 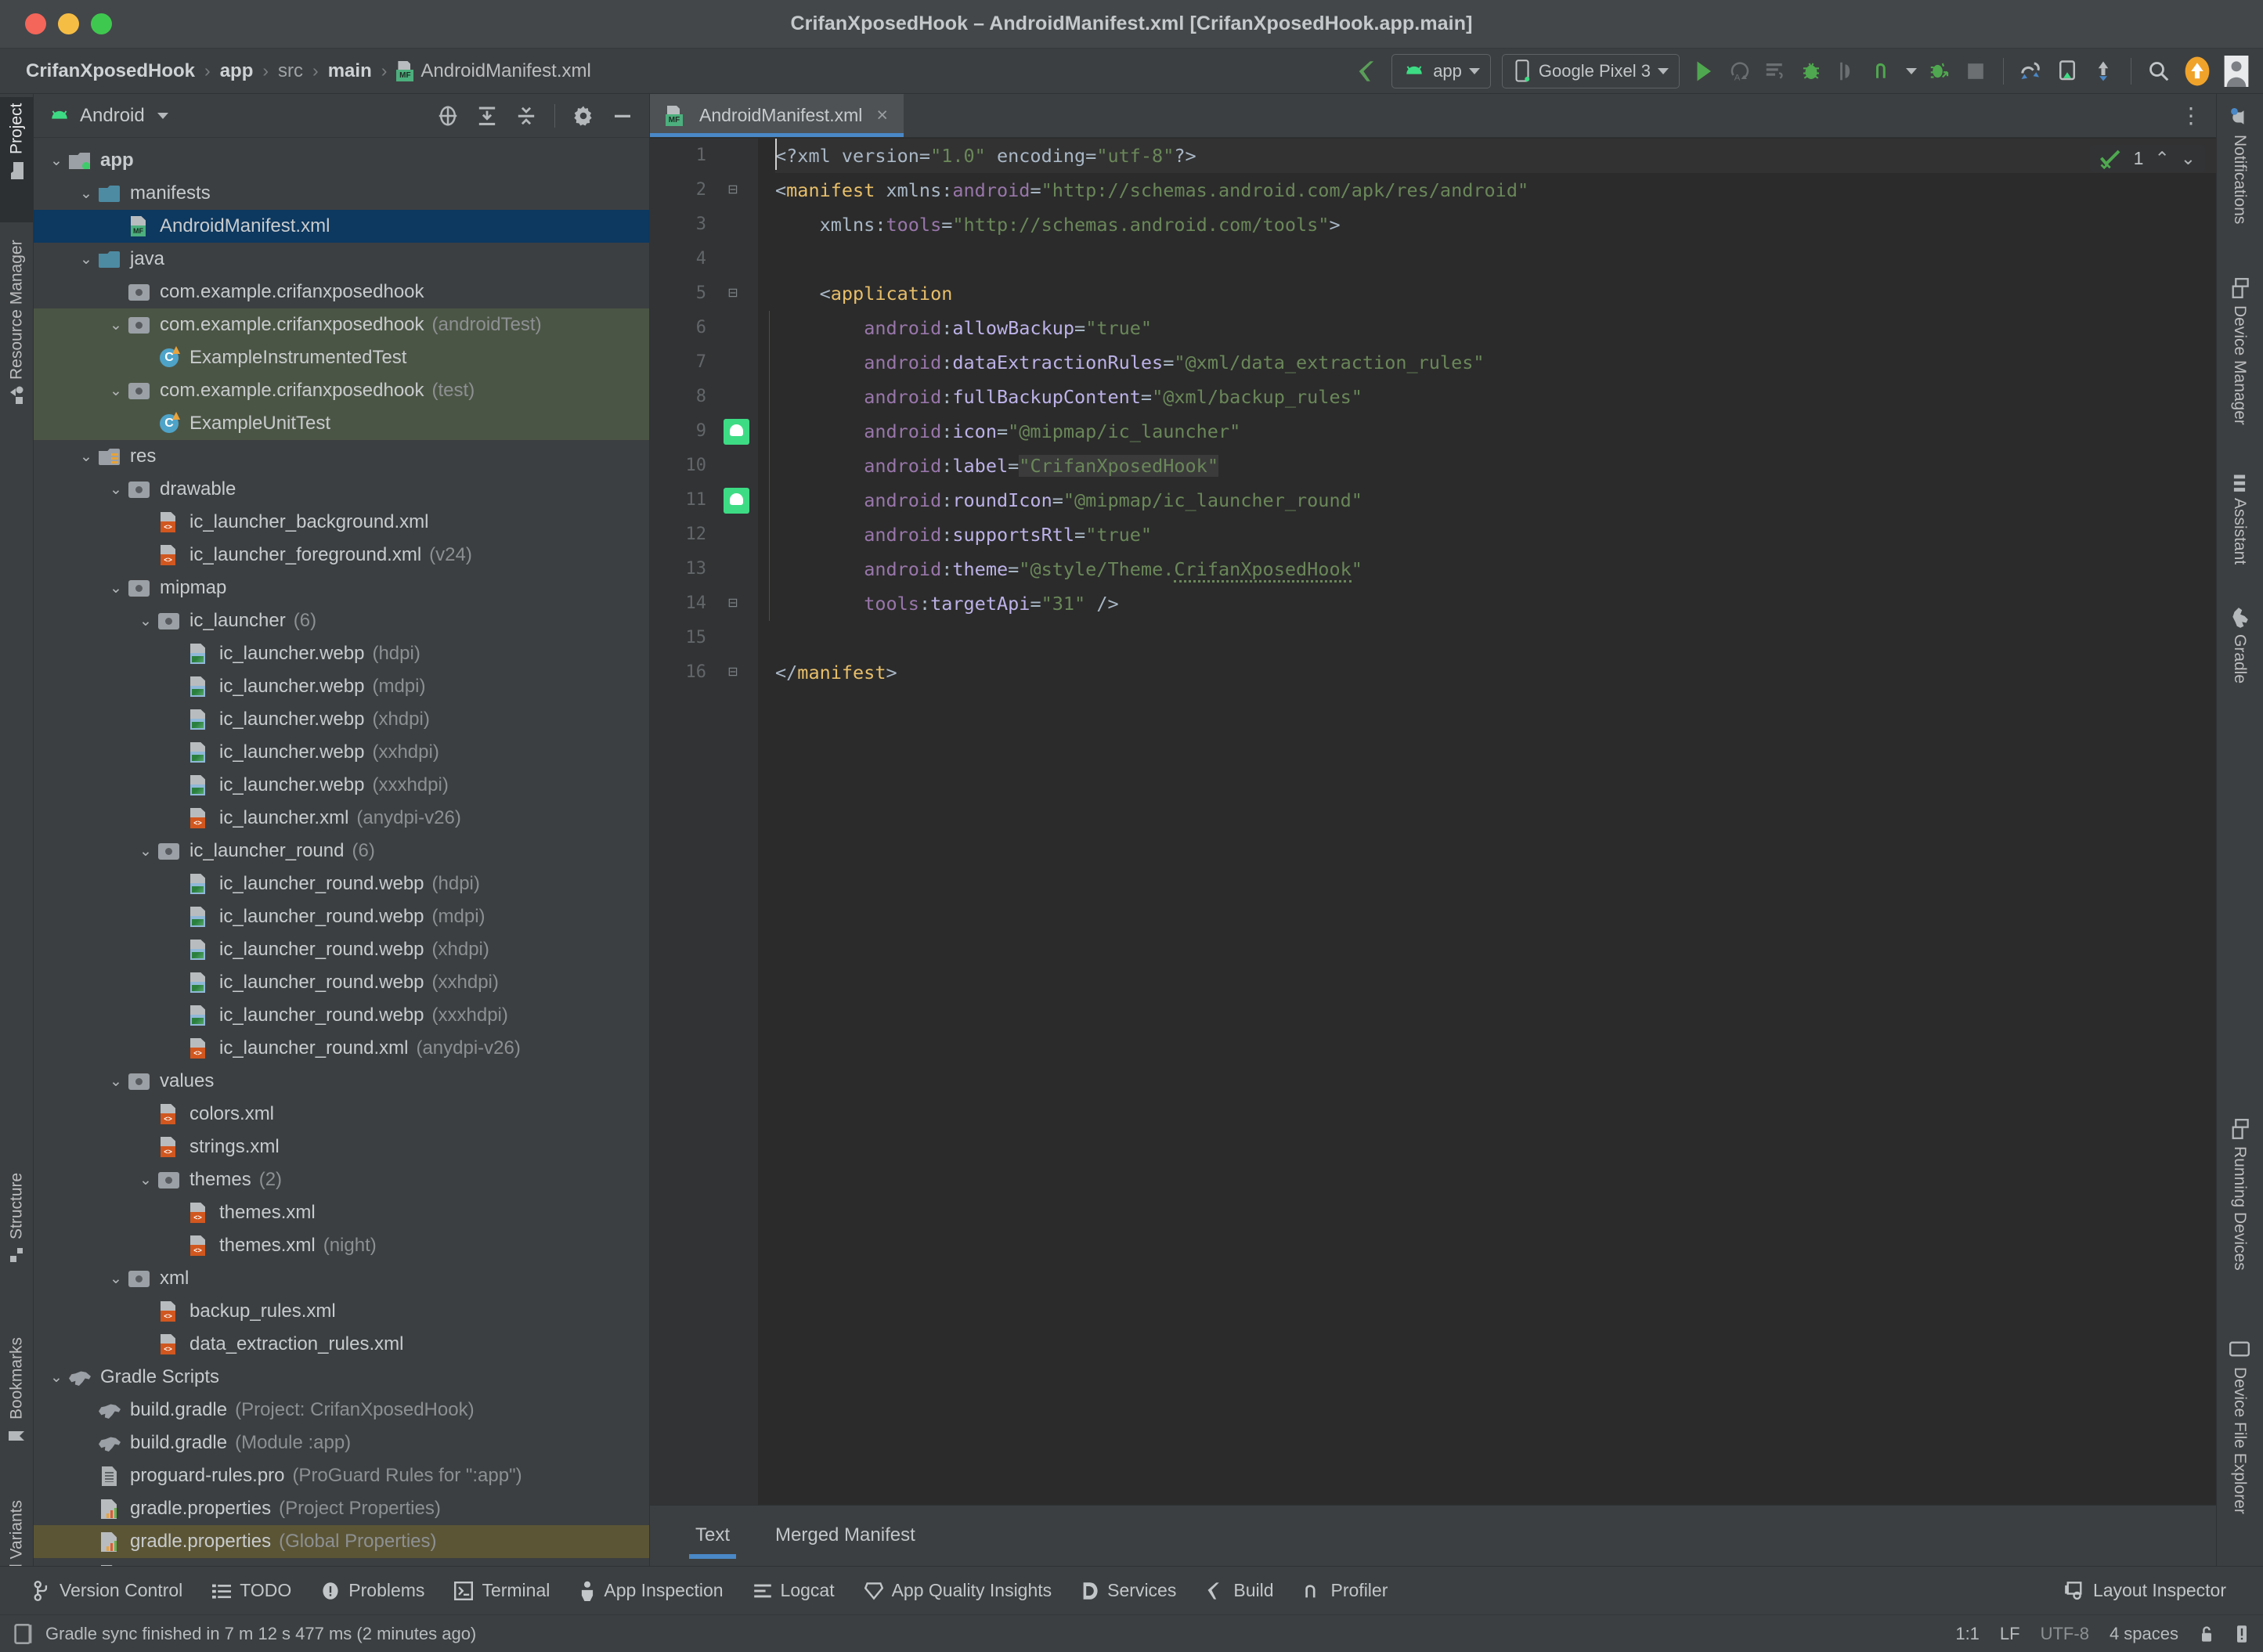 What do you see at coordinates (110, 71) in the screenshot?
I see `breadcrumb-item-project: CrifanXposedHook` at bounding box center [110, 71].